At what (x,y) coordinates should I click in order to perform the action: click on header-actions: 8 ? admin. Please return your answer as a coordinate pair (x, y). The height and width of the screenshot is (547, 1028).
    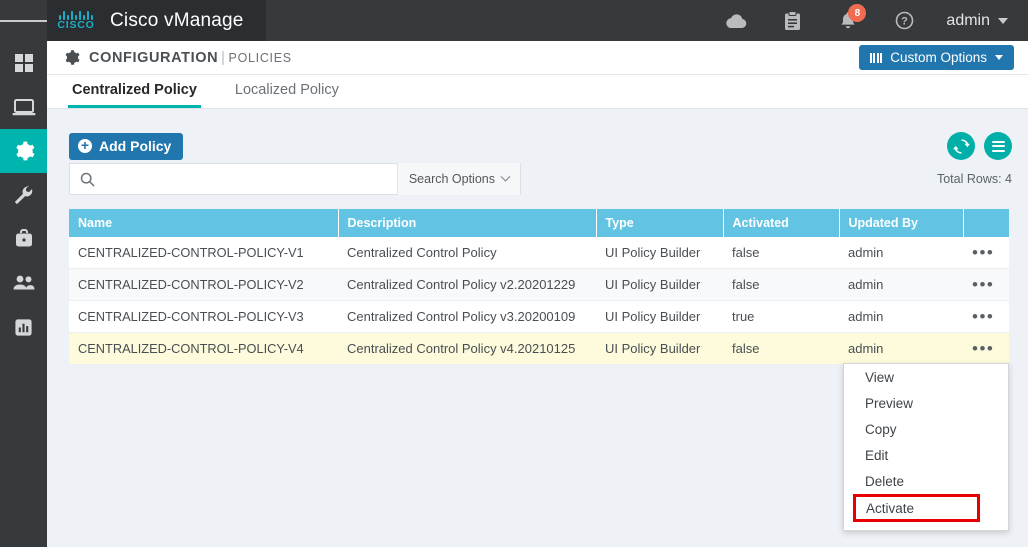
    Looking at the image, I should click on (868, 20).